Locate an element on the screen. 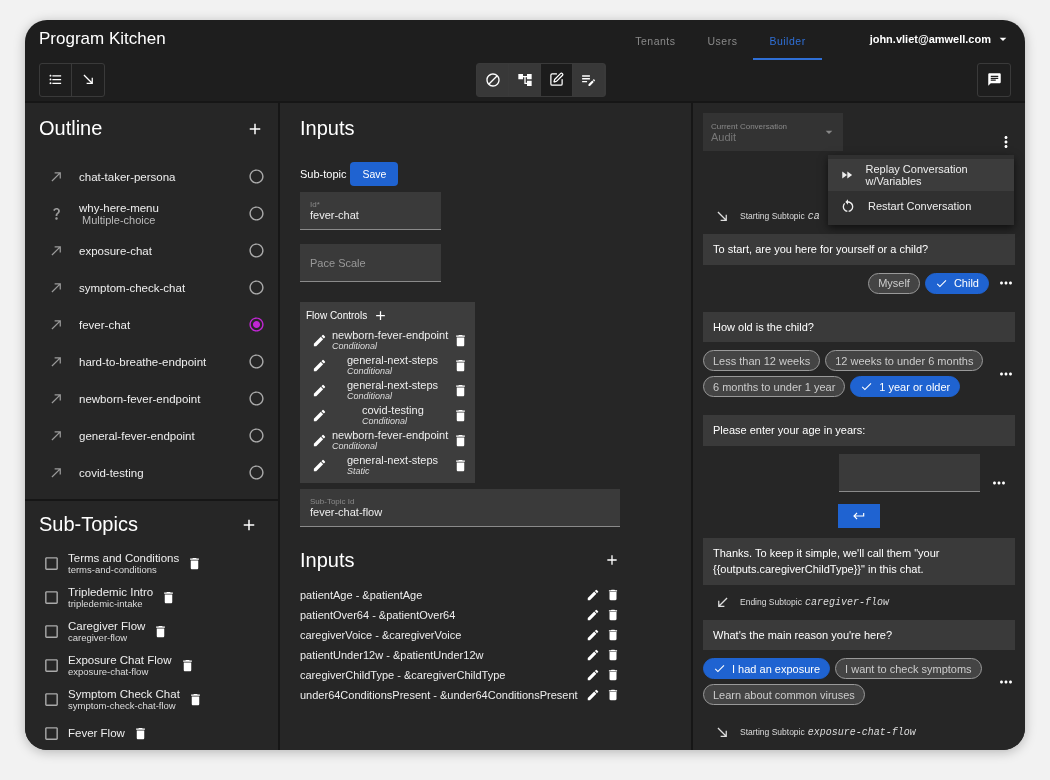  outline-item: chat-taker-persona is located at coordinates (163, 176).